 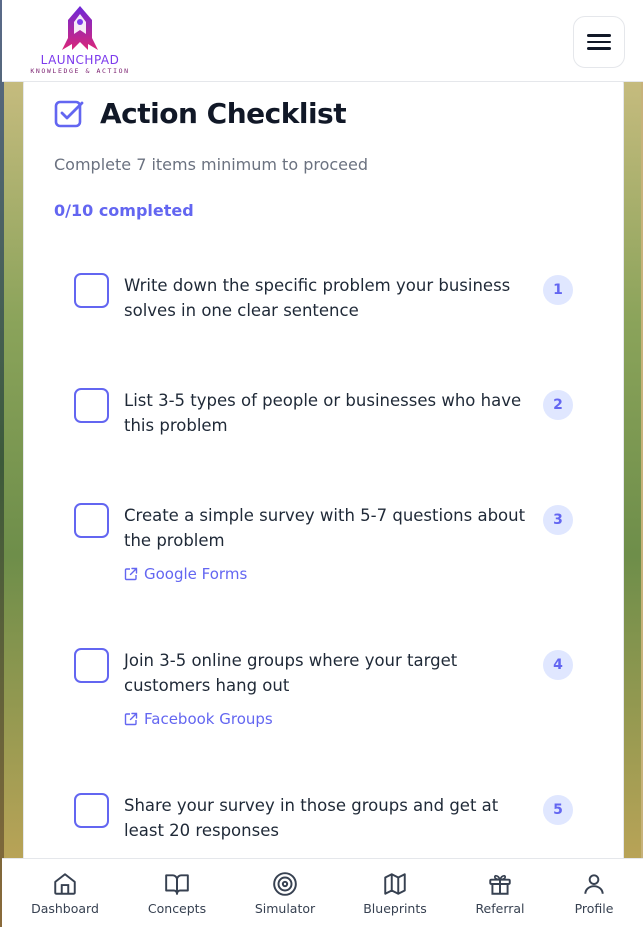 I want to click on nav-concepts: Concepts, so click(x=177, y=893).